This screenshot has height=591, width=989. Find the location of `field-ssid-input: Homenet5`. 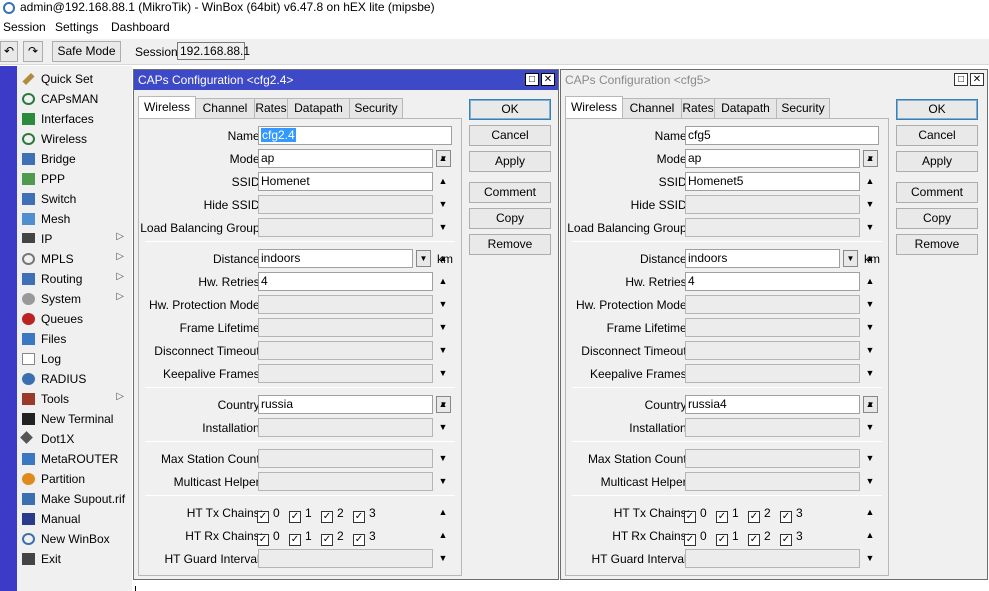

field-ssid-input: Homenet5 is located at coordinates (772, 181).